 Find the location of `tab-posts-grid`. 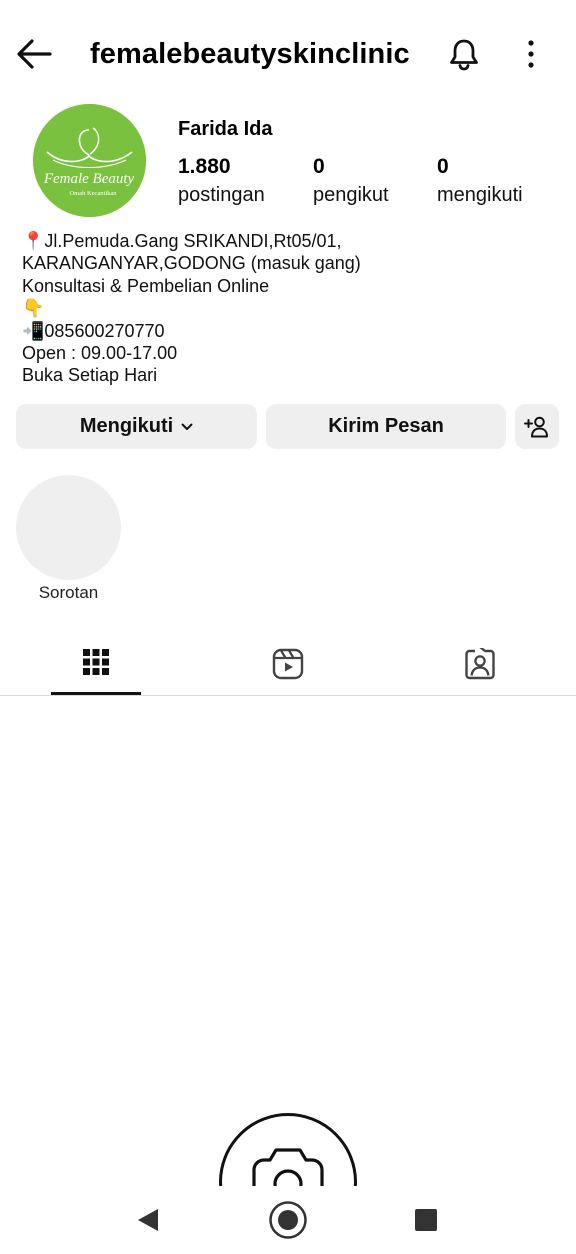

tab-posts-grid is located at coordinates (96, 663).